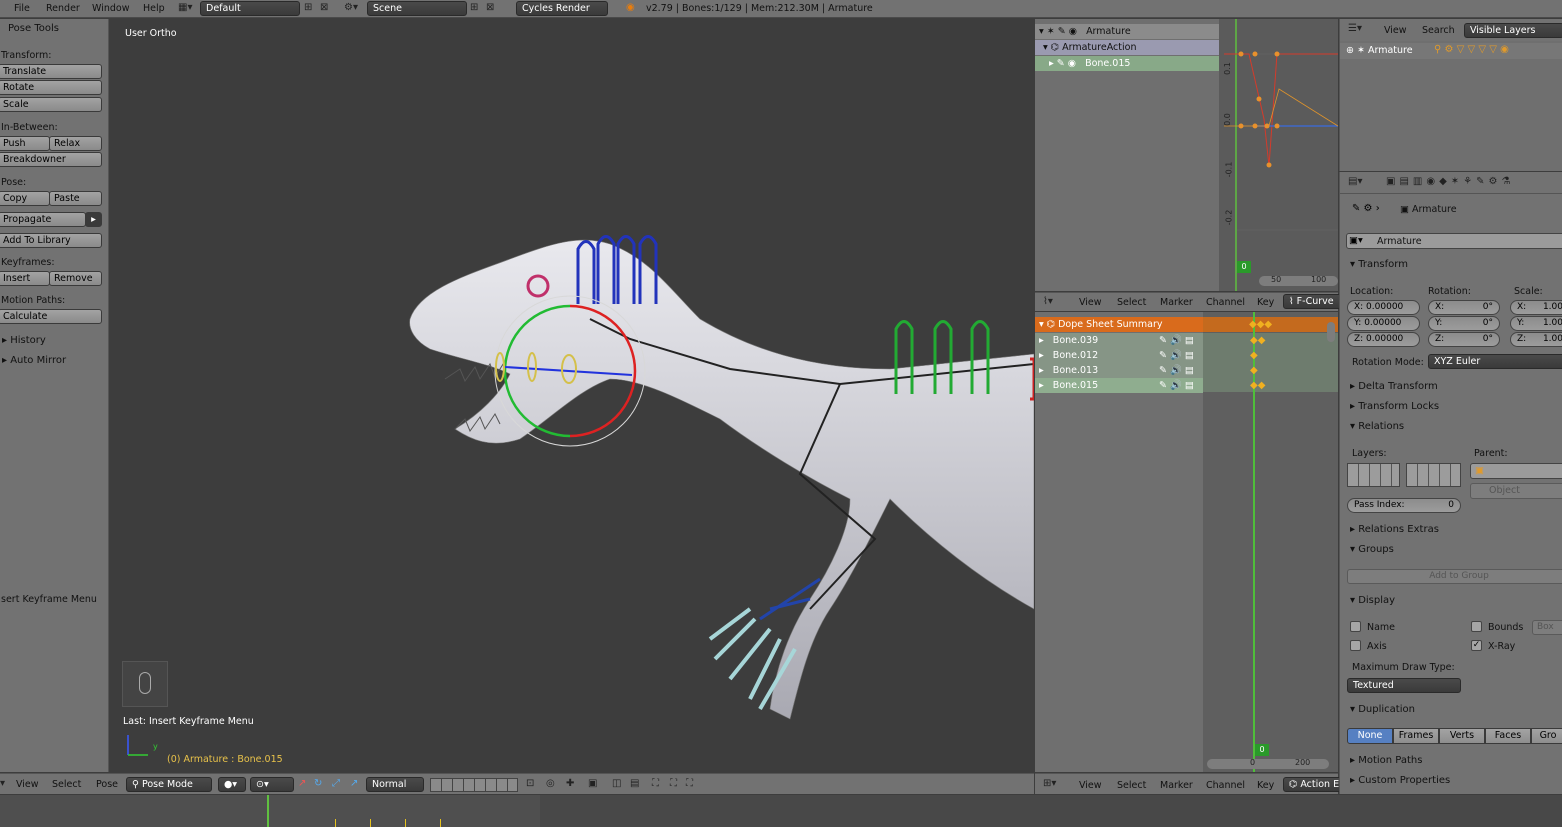 The width and height of the screenshot is (1562, 827). What do you see at coordinates (1090, 302) in the screenshot?
I see `ds-menu-view: View` at bounding box center [1090, 302].